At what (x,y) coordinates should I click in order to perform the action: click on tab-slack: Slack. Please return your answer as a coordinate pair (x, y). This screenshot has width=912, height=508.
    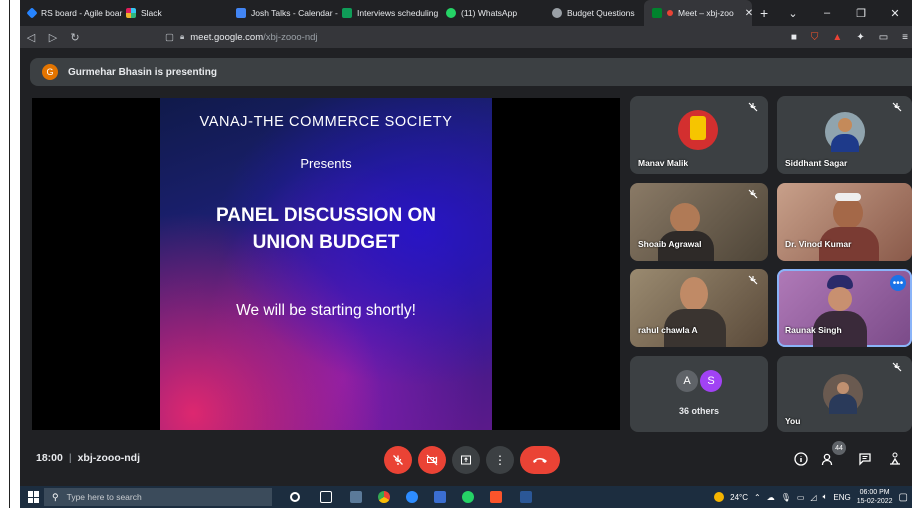
    Looking at the image, I should click on (173, 13).